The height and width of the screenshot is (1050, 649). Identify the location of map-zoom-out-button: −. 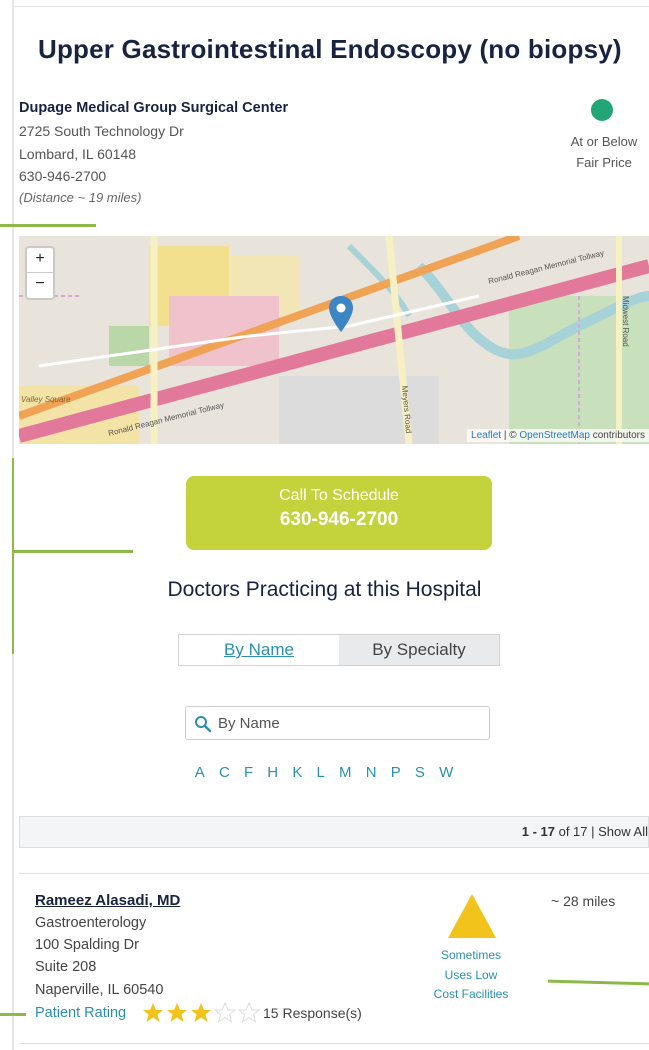
(40, 285).